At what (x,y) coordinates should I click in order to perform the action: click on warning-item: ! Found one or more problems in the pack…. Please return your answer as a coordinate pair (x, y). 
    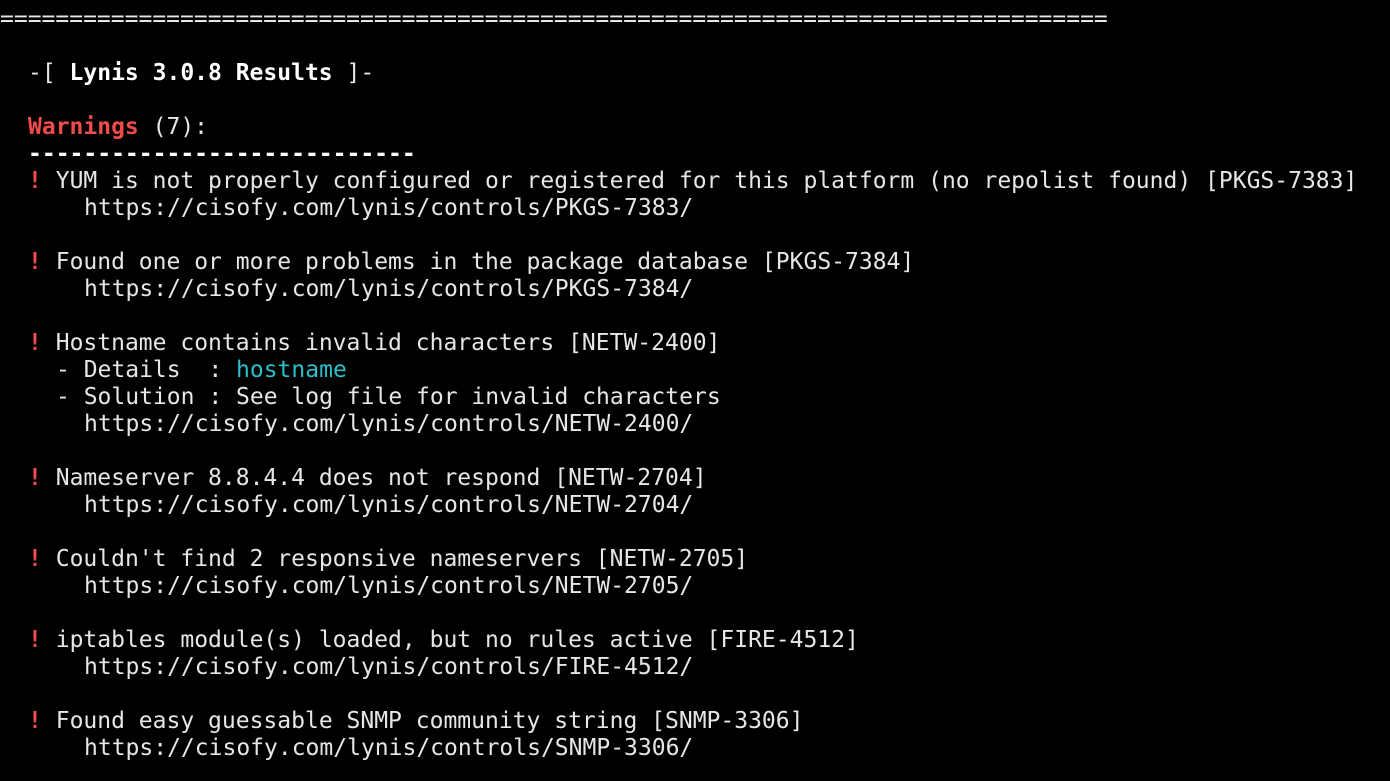
    Looking at the image, I should click on (695, 262).